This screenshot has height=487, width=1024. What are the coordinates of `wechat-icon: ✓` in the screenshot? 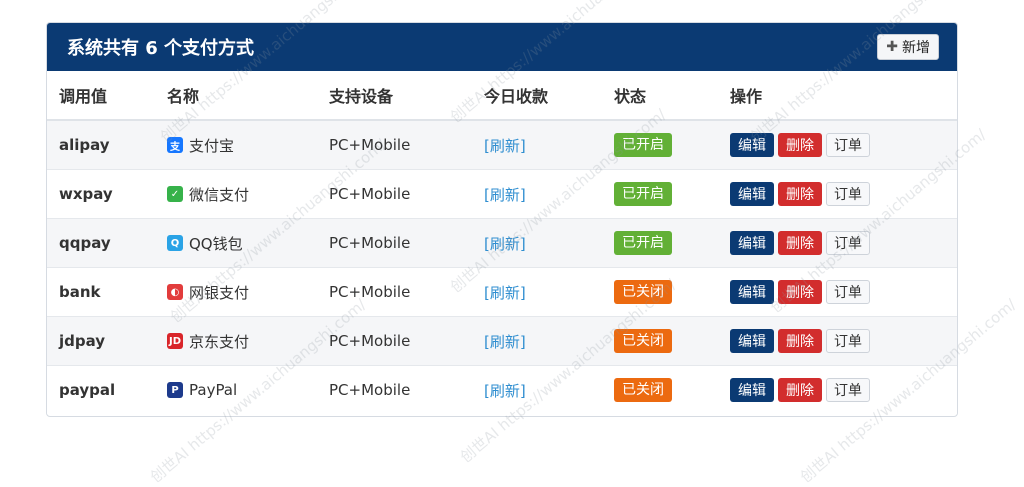 It's located at (175, 194).